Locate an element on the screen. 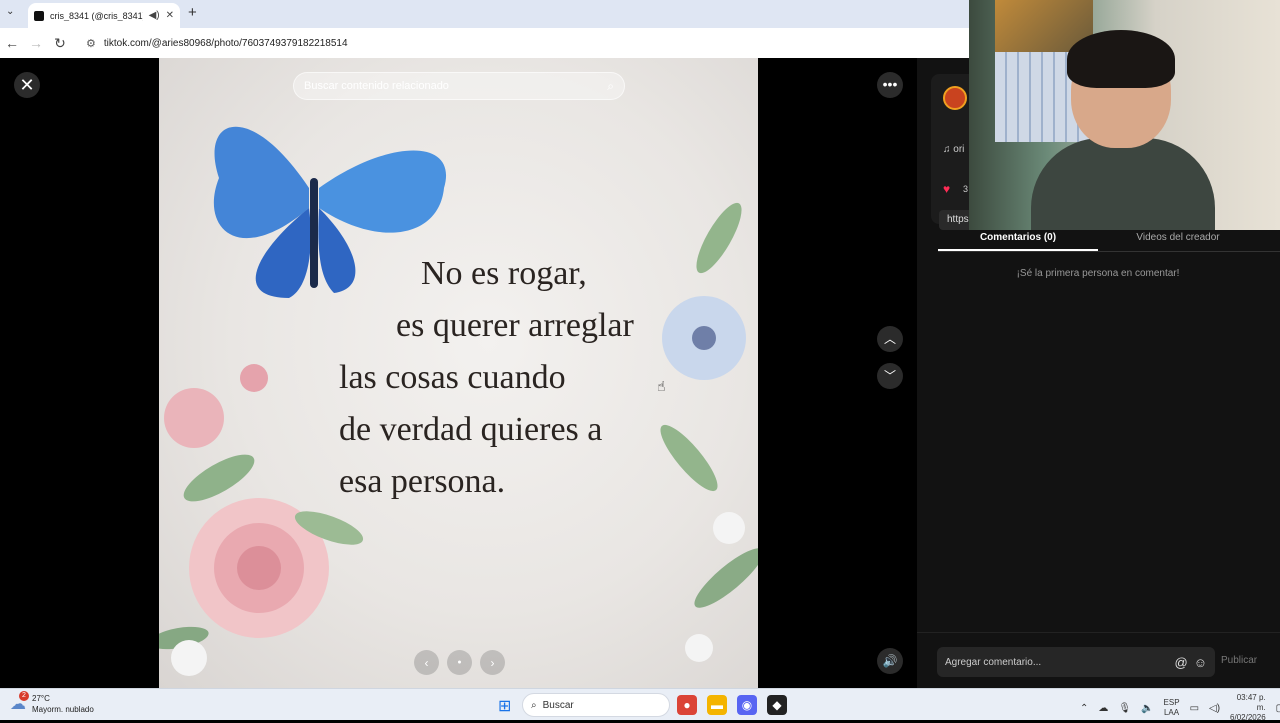  volume-button: 🔊 is located at coordinates (890, 661).